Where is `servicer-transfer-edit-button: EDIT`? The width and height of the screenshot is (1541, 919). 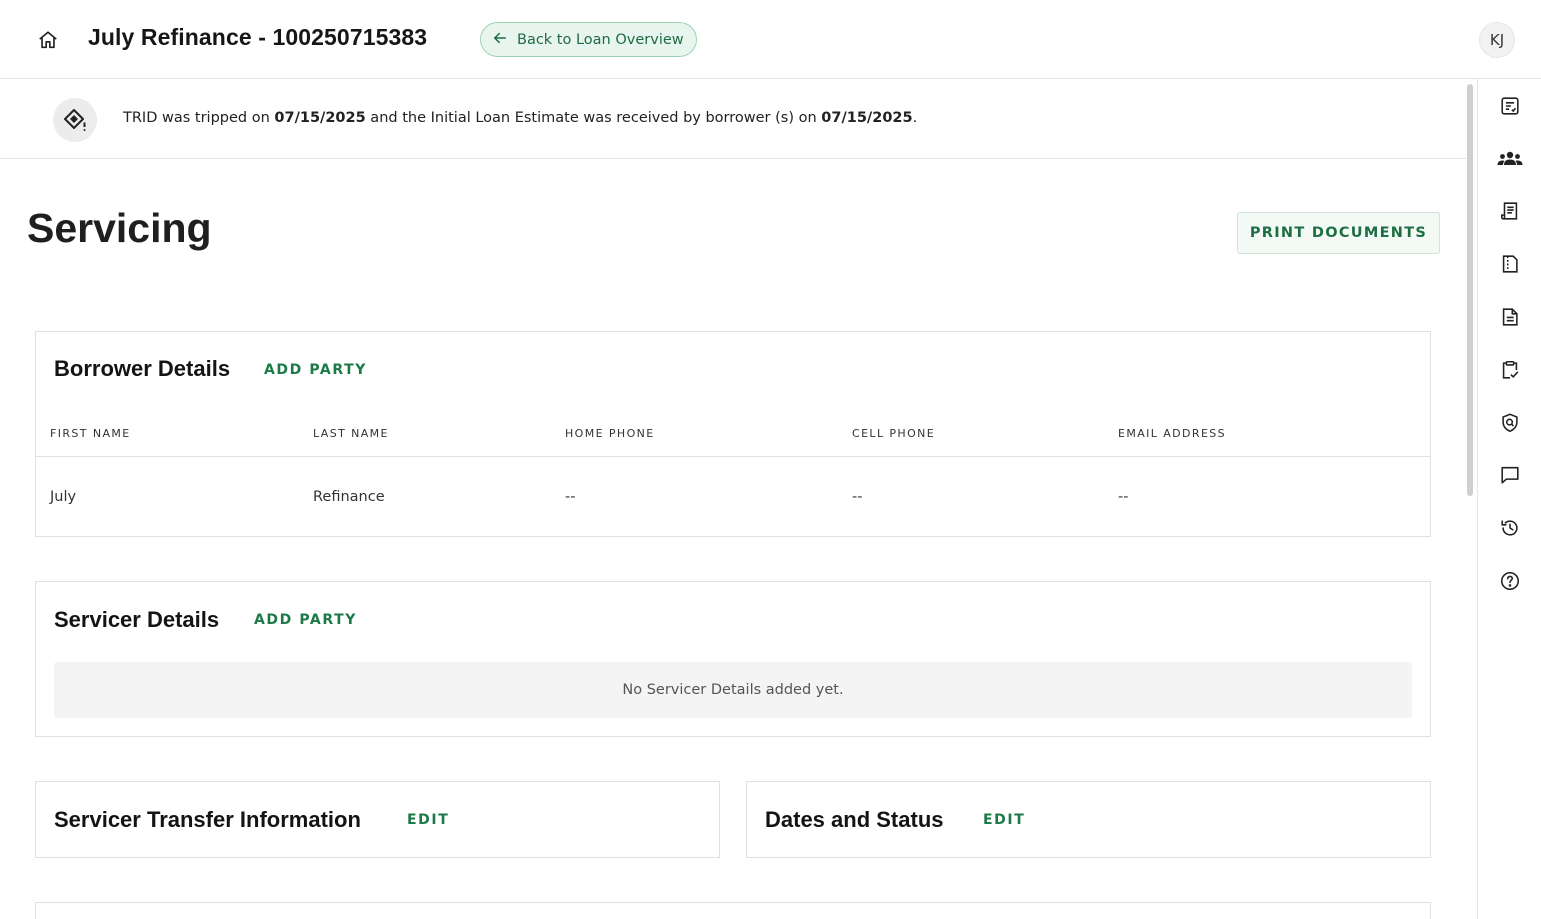
servicer-transfer-edit-button: EDIT is located at coordinates (428, 820).